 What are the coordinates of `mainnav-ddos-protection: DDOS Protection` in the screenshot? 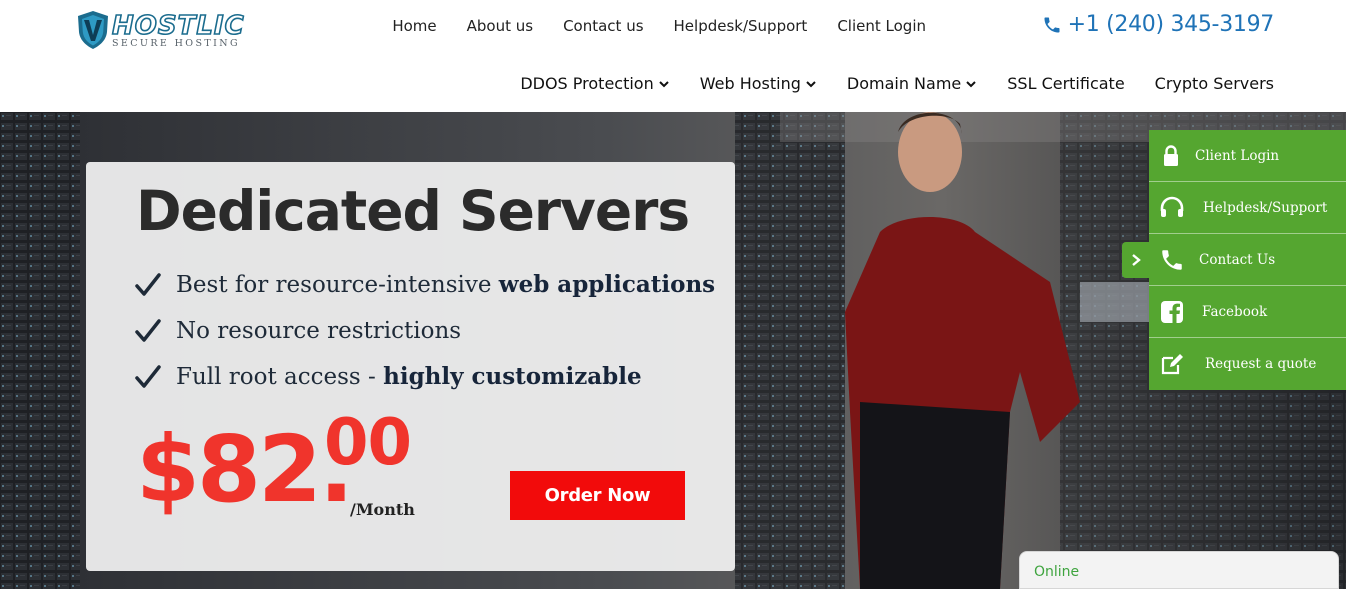 It's located at (594, 84).